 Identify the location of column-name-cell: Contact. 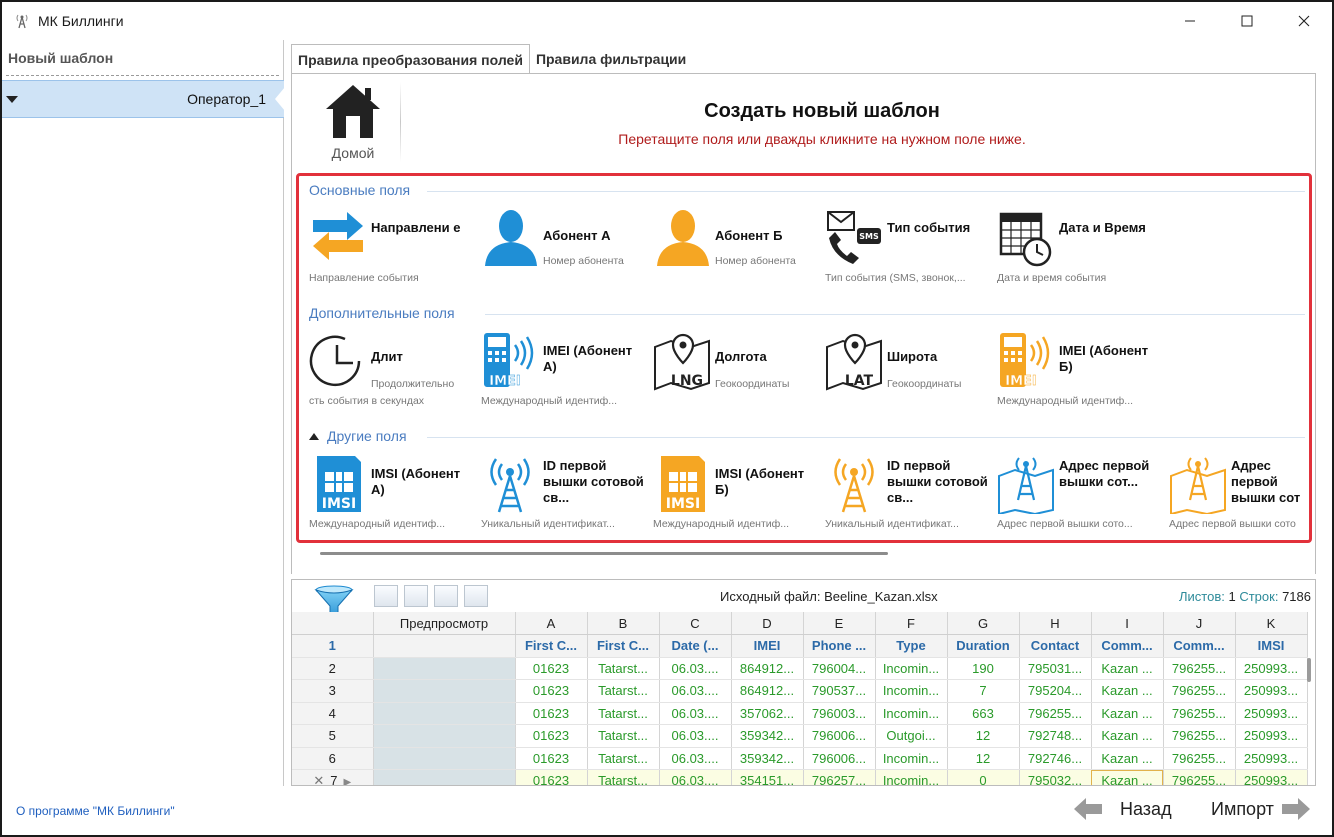
(1055, 646).